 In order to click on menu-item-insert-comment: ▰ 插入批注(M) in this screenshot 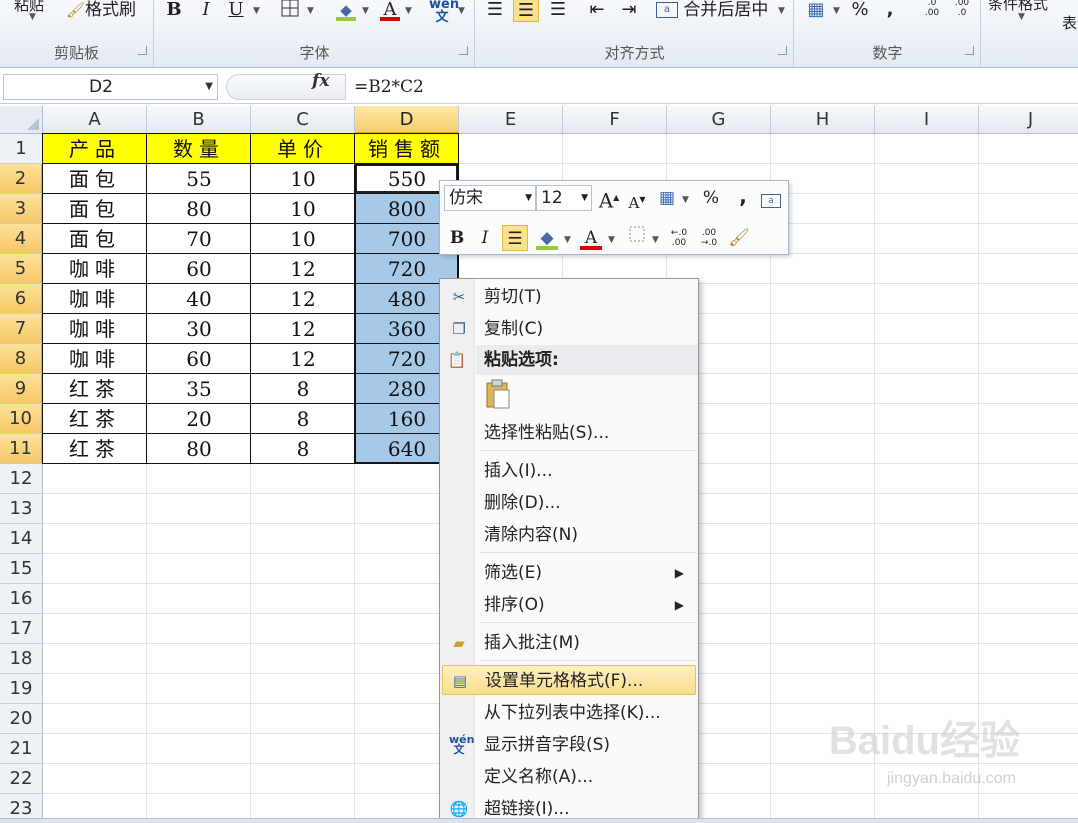, I will do `click(569, 643)`.